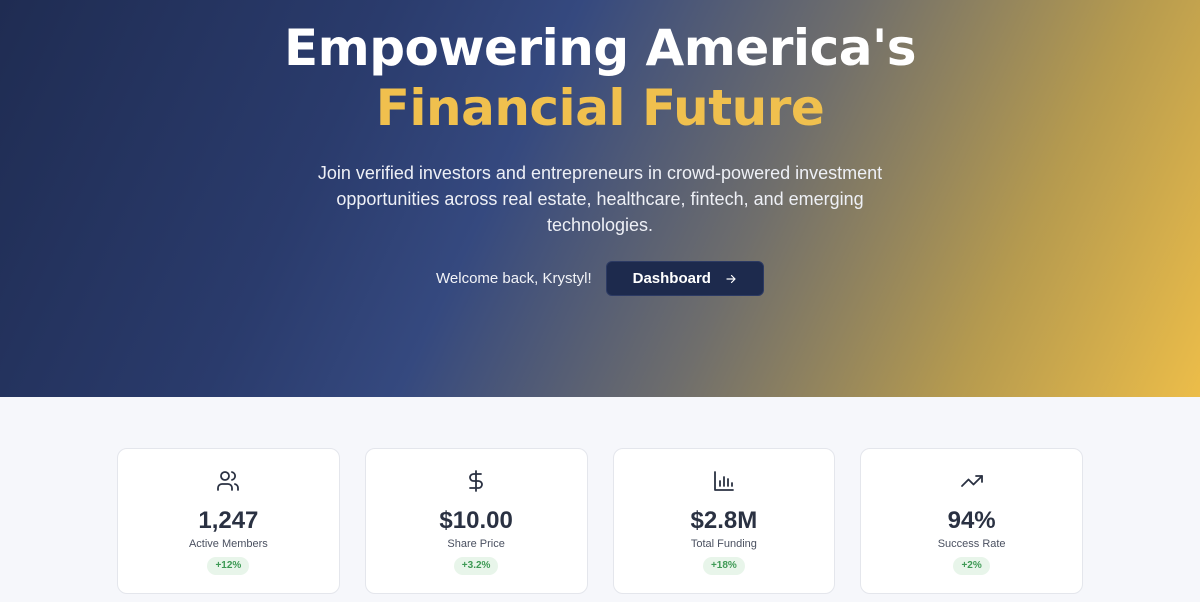 The image size is (1200, 602). I want to click on stat-card-share-price: $10.00 Share Price +3.2%, so click(476, 521).